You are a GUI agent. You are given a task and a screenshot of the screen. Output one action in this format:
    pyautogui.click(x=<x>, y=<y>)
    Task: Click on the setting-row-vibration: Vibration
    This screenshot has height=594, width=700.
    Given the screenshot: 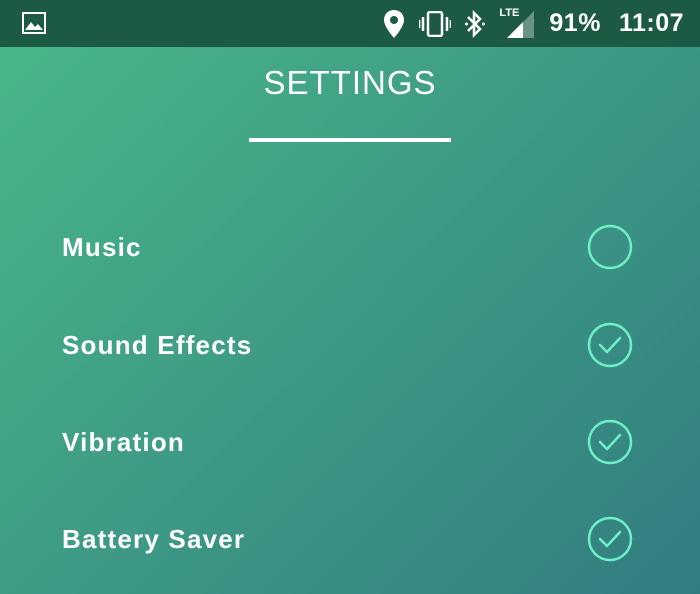 What is the action you would take?
    pyautogui.click(x=350, y=443)
    